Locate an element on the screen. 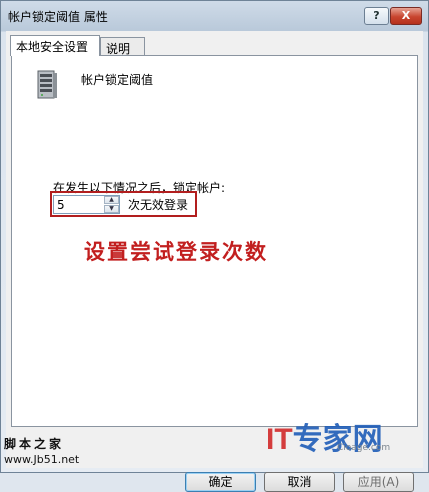  spin-buttons: ▲ ▼ is located at coordinates (111, 204).